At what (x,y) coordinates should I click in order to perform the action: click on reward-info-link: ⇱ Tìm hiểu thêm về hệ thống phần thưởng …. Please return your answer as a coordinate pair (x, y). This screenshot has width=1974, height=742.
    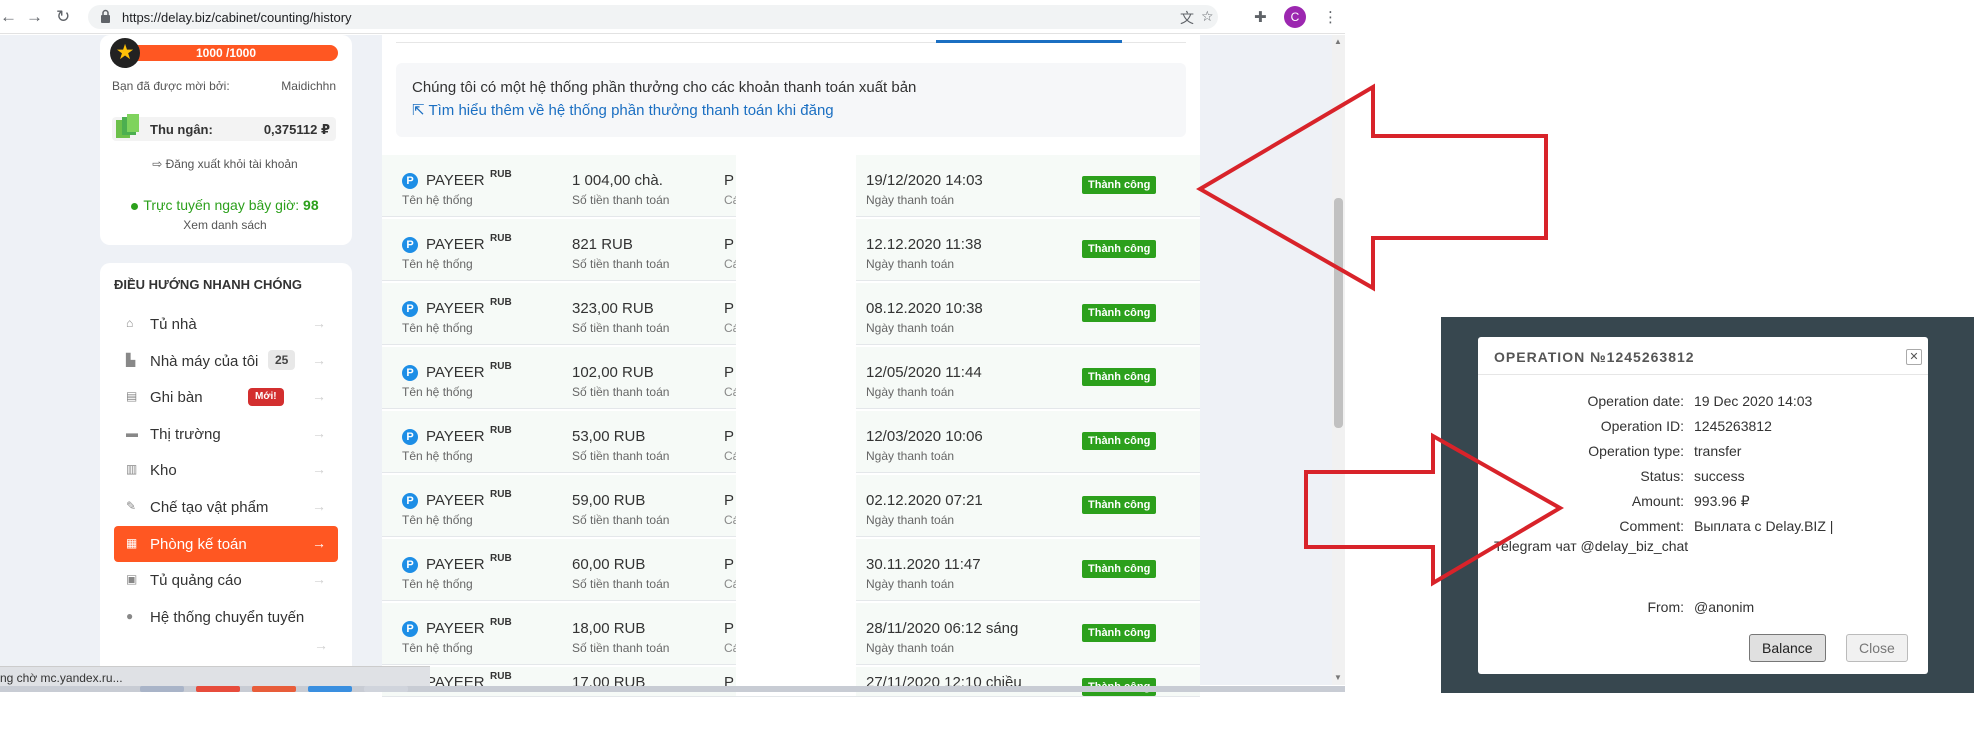
    Looking at the image, I should click on (623, 110).